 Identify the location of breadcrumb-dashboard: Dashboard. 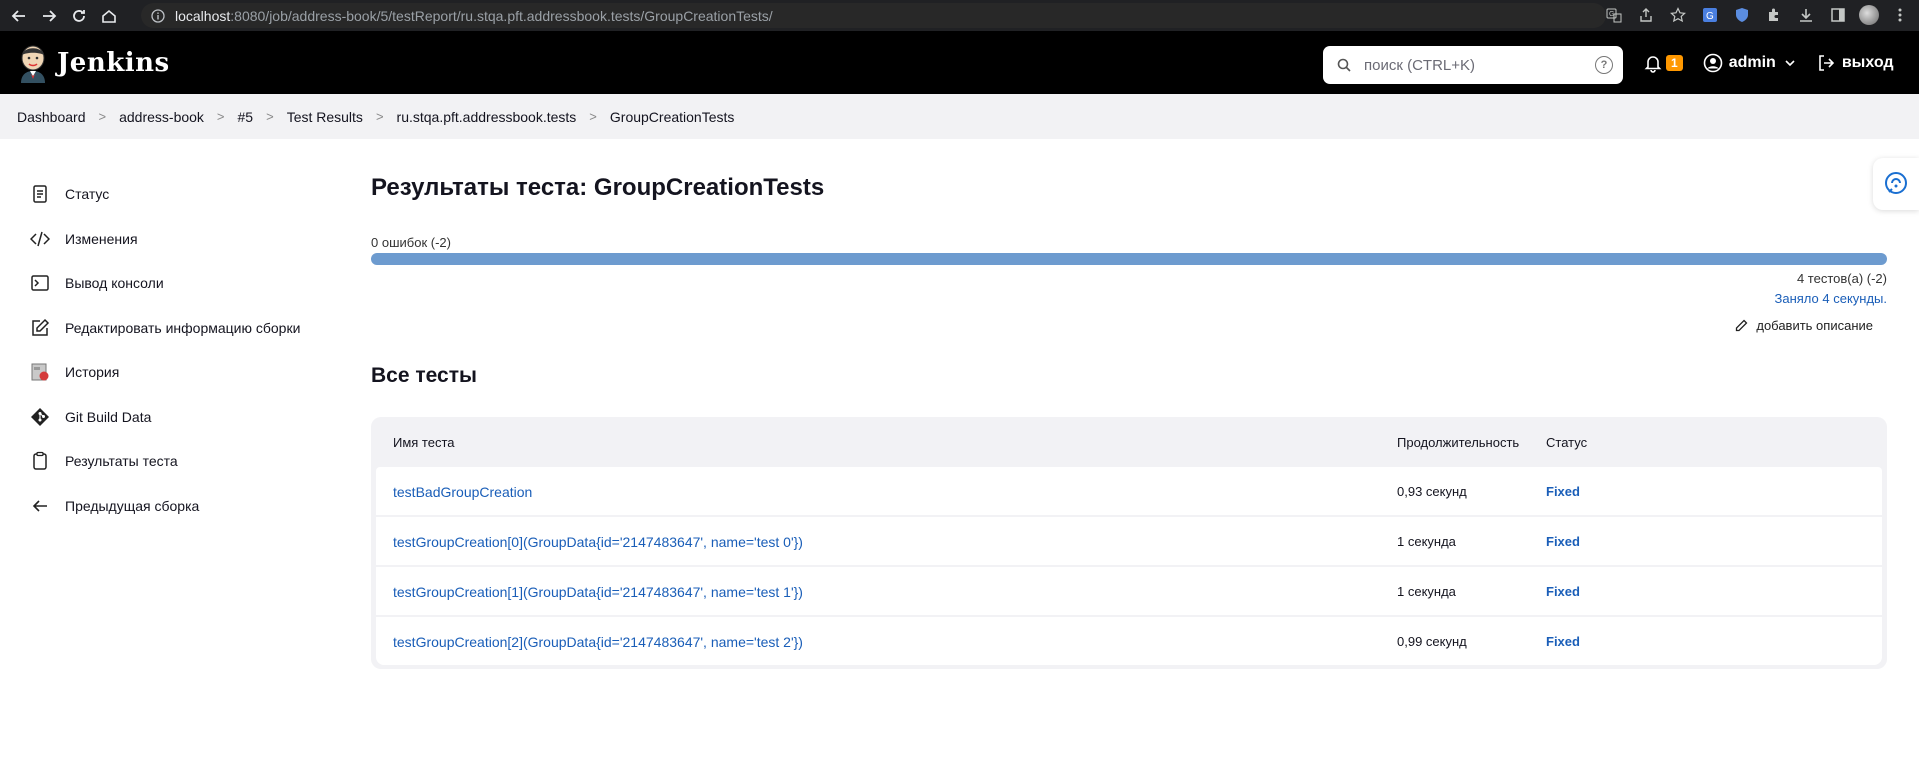
(51, 117).